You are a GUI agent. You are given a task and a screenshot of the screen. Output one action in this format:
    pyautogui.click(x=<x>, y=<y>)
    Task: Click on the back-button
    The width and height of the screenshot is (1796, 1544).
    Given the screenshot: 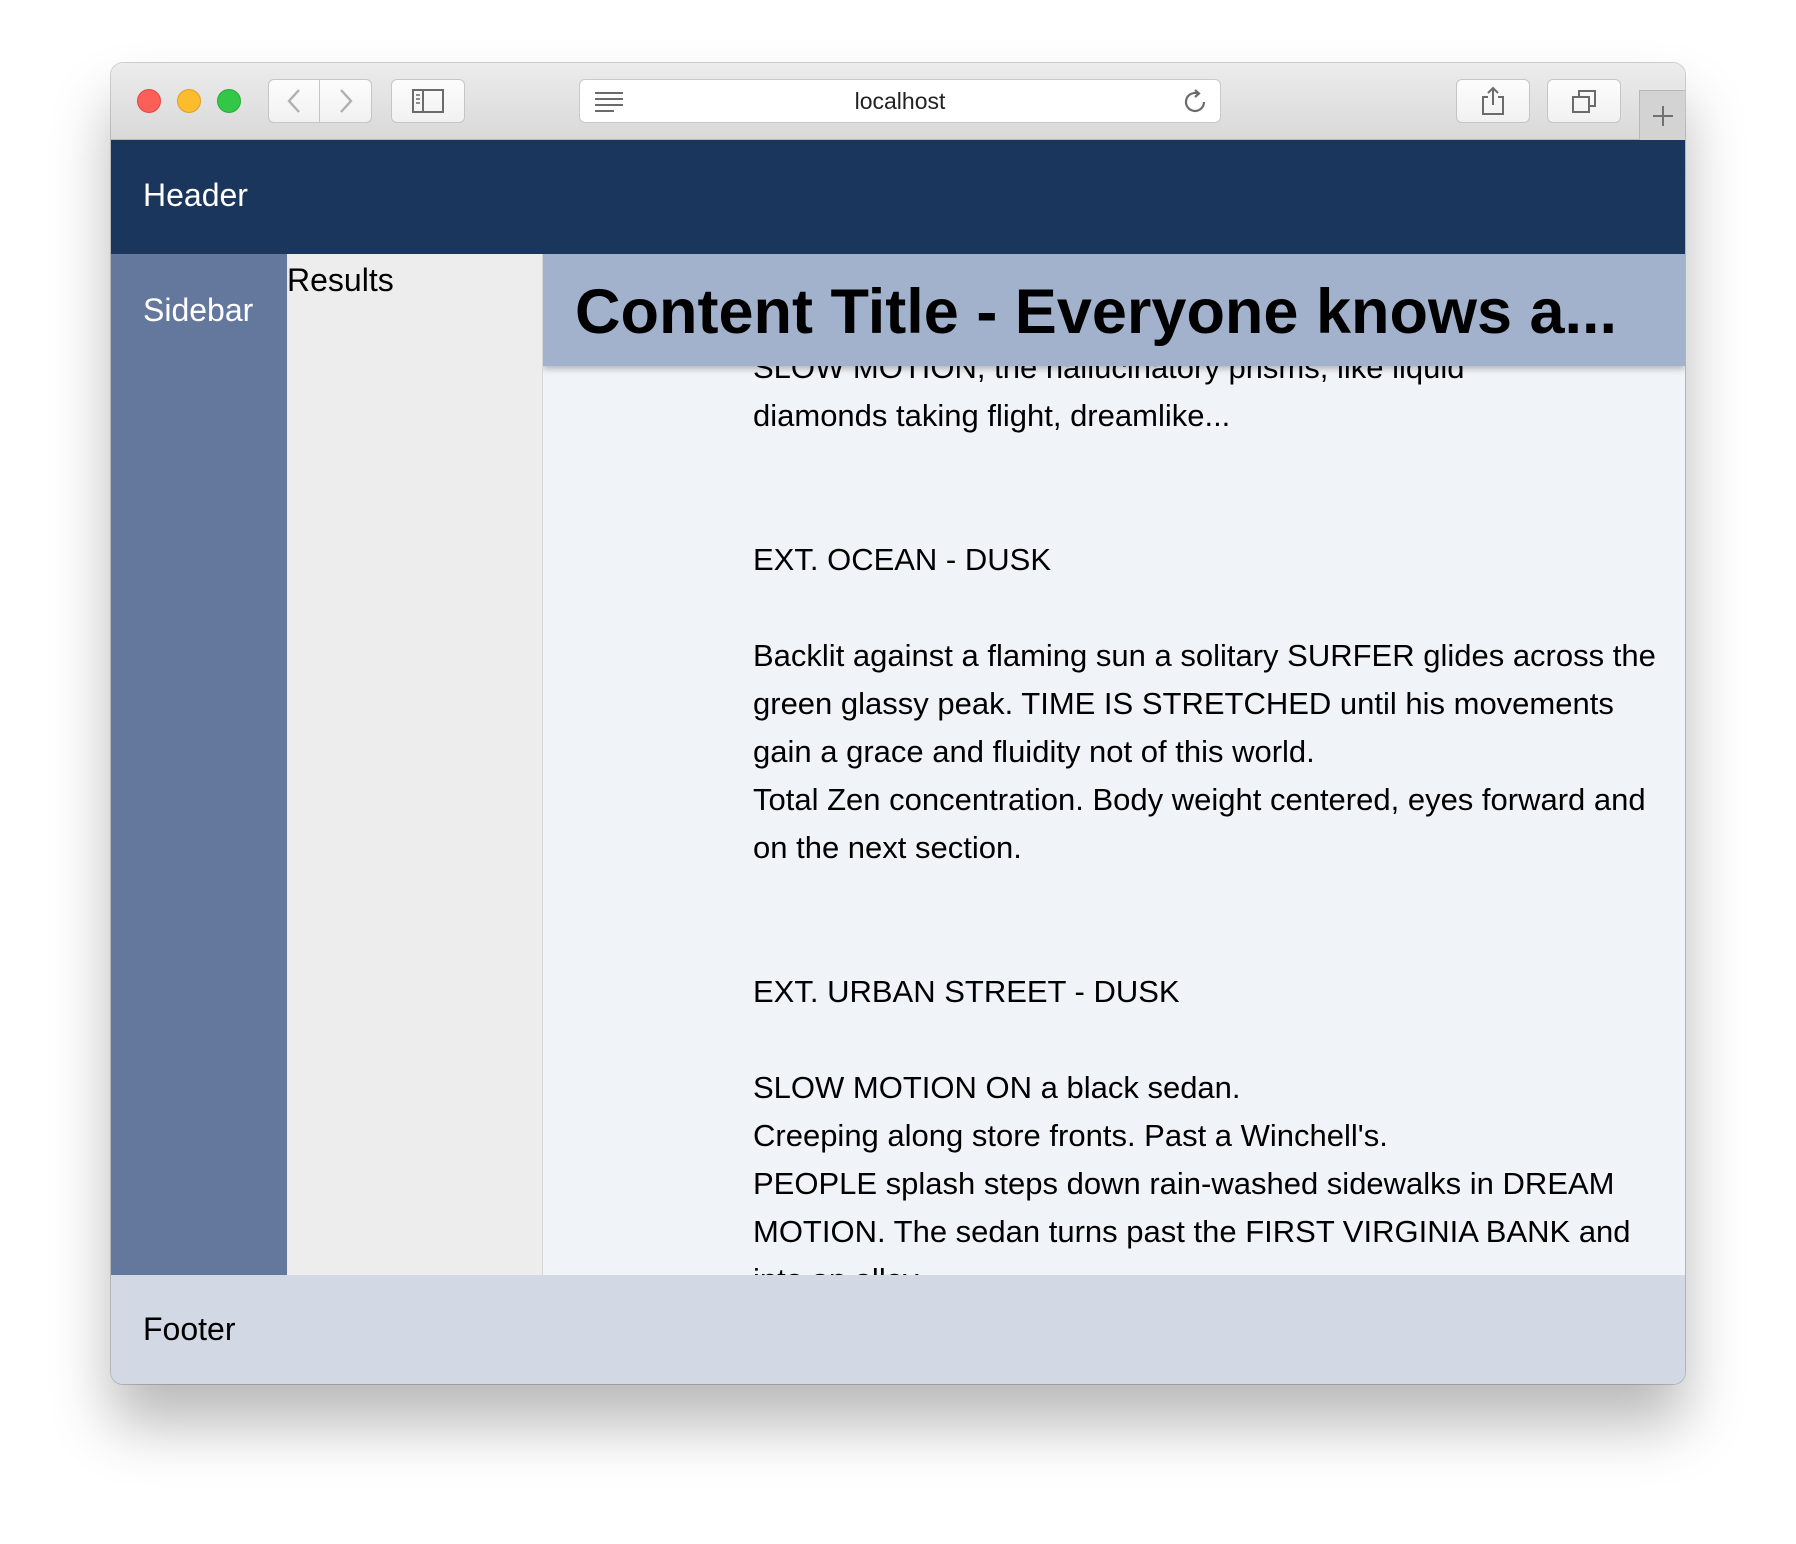 What is the action you would take?
    pyautogui.click(x=294, y=101)
    